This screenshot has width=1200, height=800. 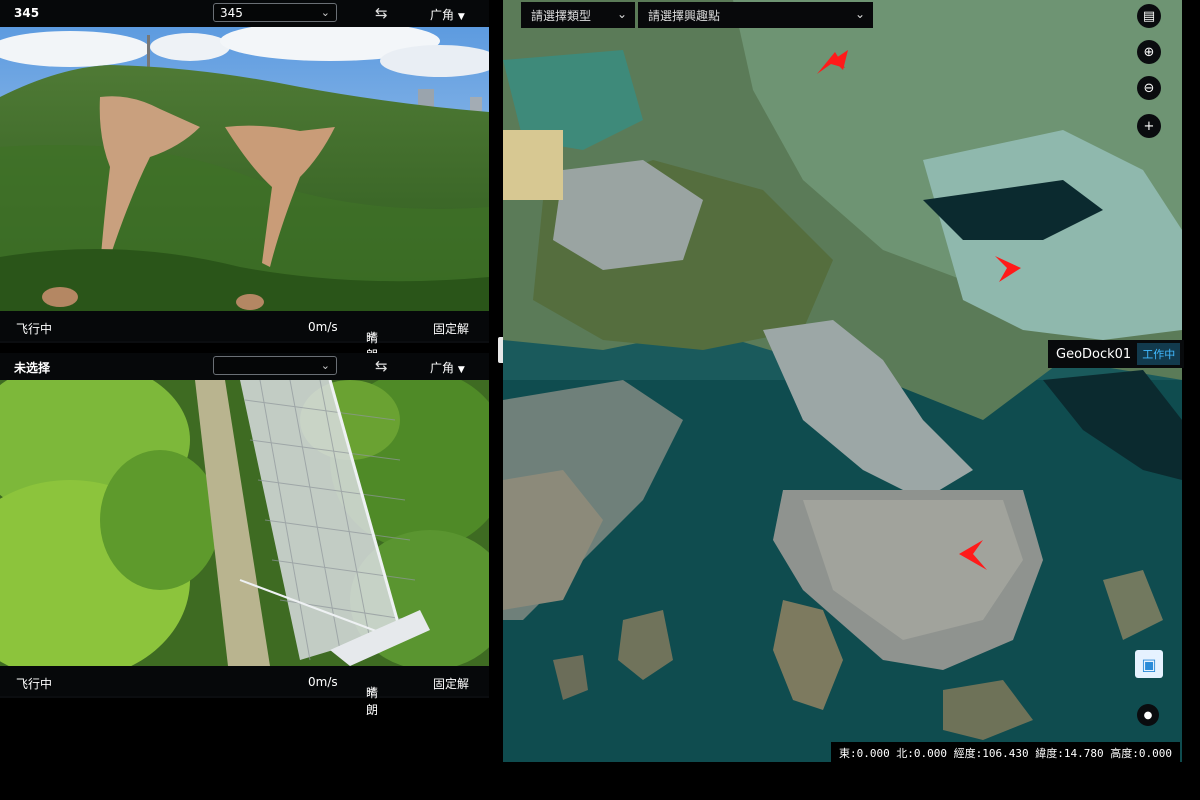 What do you see at coordinates (561, 15) in the screenshot?
I see `type-select-placeholder: 請選擇類型` at bounding box center [561, 15].